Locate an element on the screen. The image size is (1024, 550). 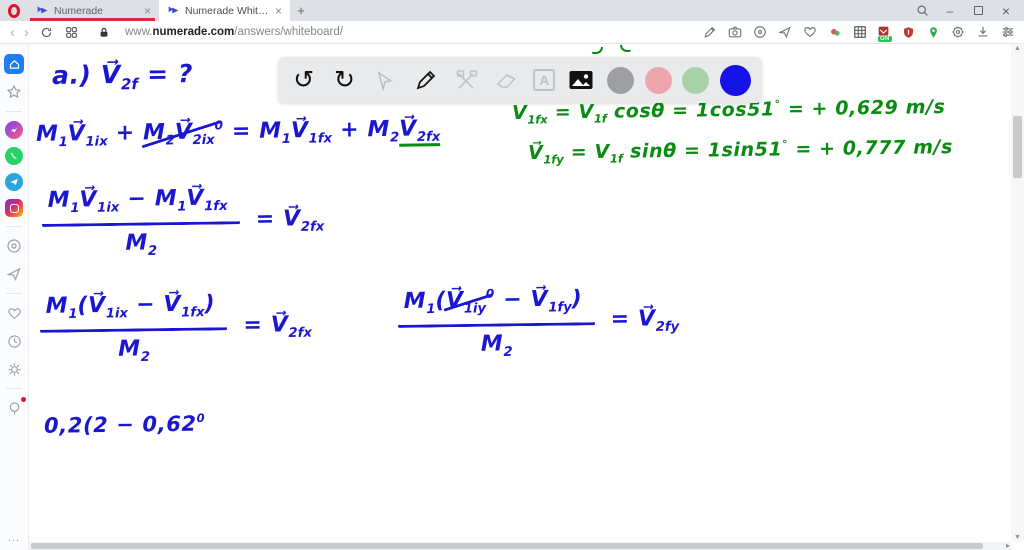
frac-v2fx-factored: M1(V⃗1ix − V⃗1fx) M2 = V⃗2fx is located at coordinates (176, 328).